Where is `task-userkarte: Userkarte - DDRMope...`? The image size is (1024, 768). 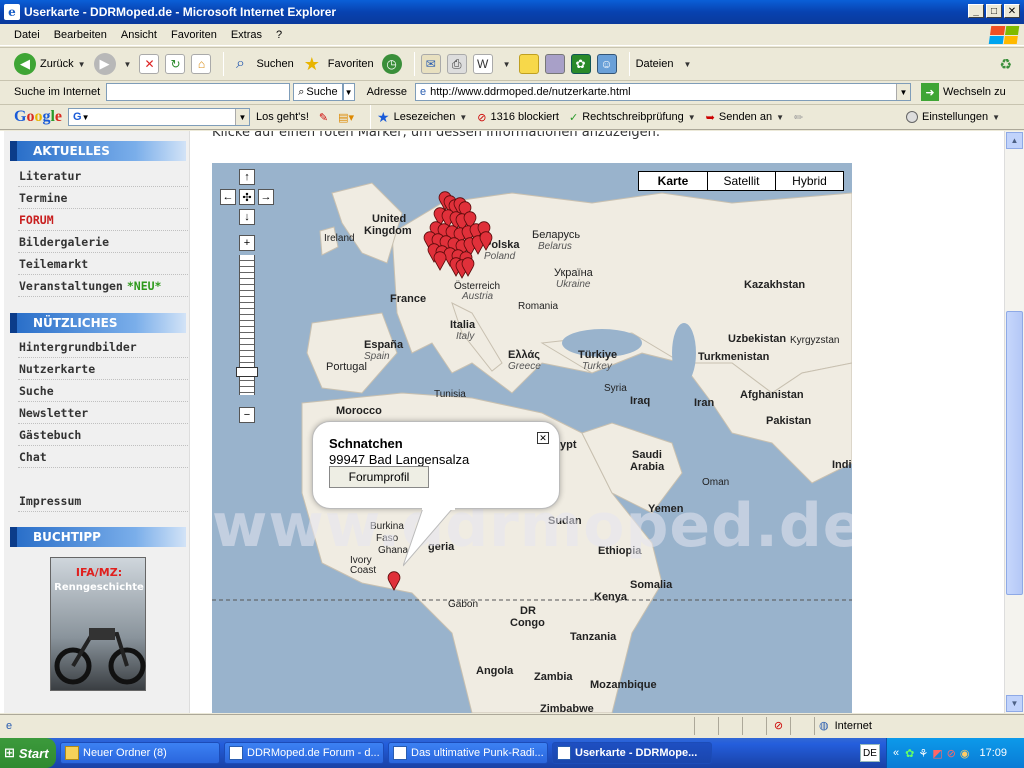
task-userkarte: Userkarte - DDRMope... is located at coordinates (632, 753).